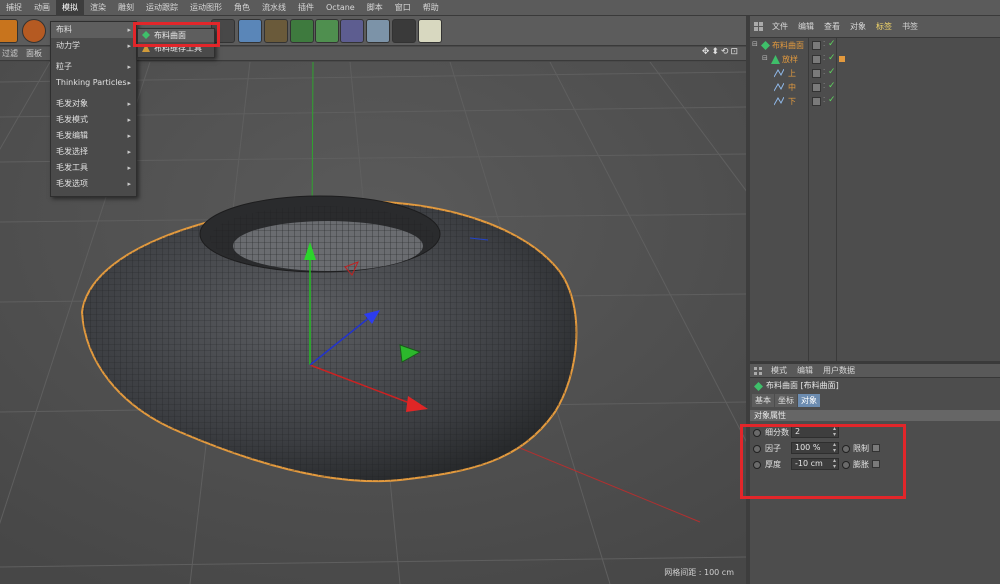 This screenshot has width=1000, height=584. I want to click on deformer-icon, so click(352, 31).